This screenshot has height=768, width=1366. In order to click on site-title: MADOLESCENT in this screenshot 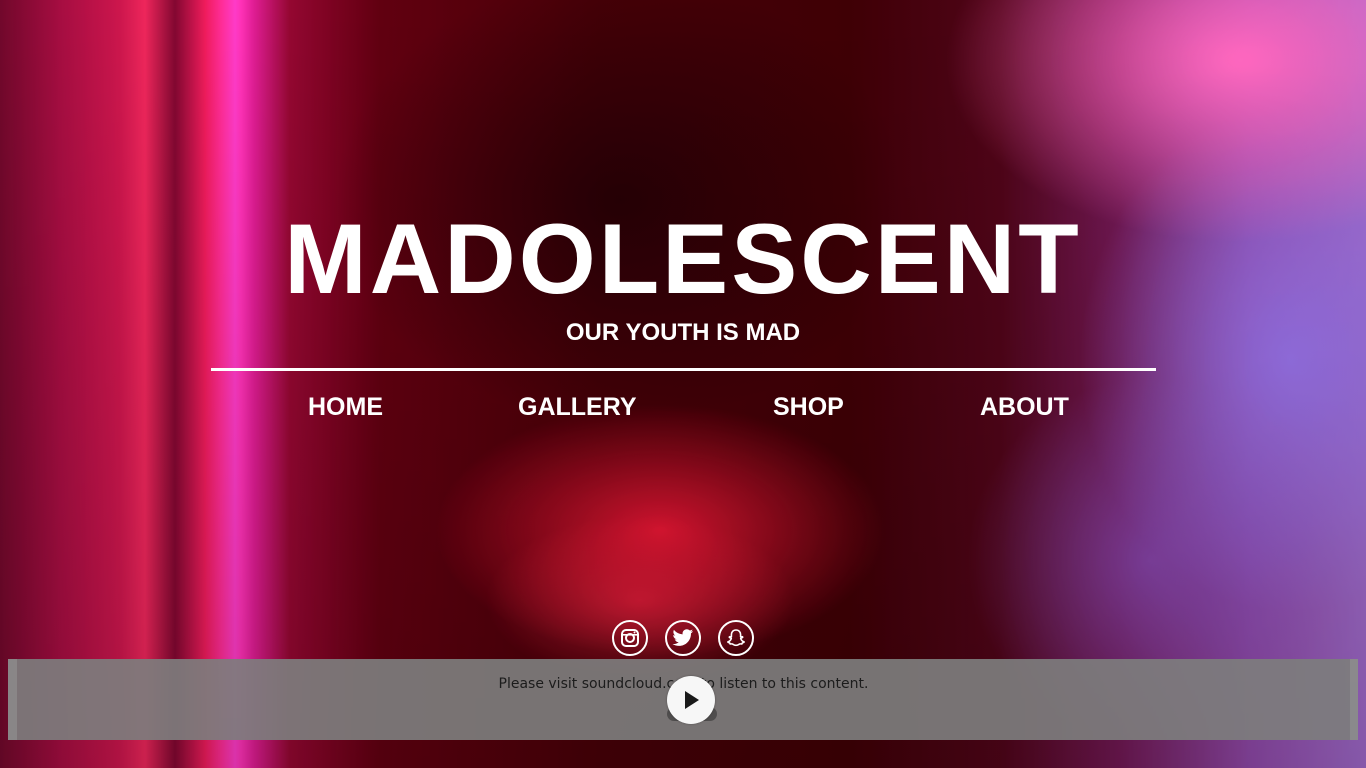, I will do `click(683, 259)`.